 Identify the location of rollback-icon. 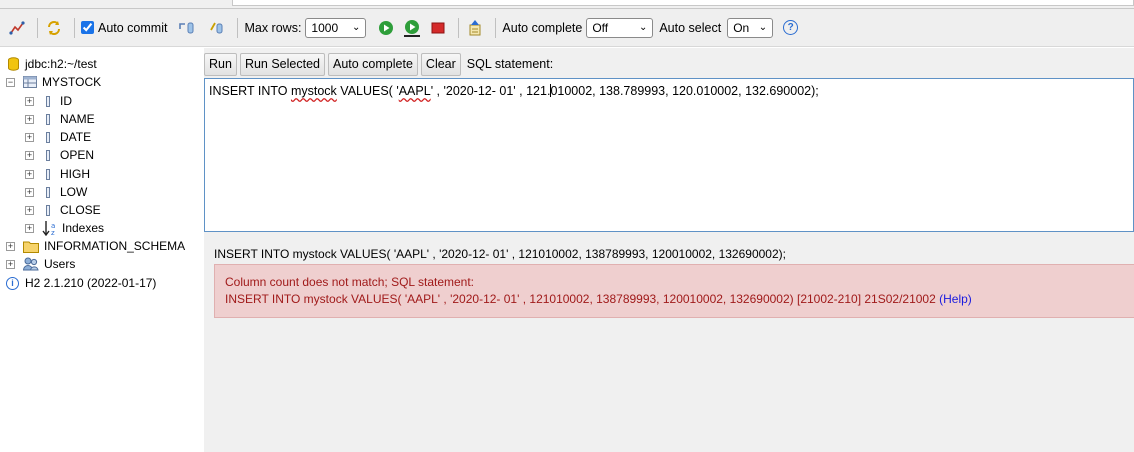
(187, 28).